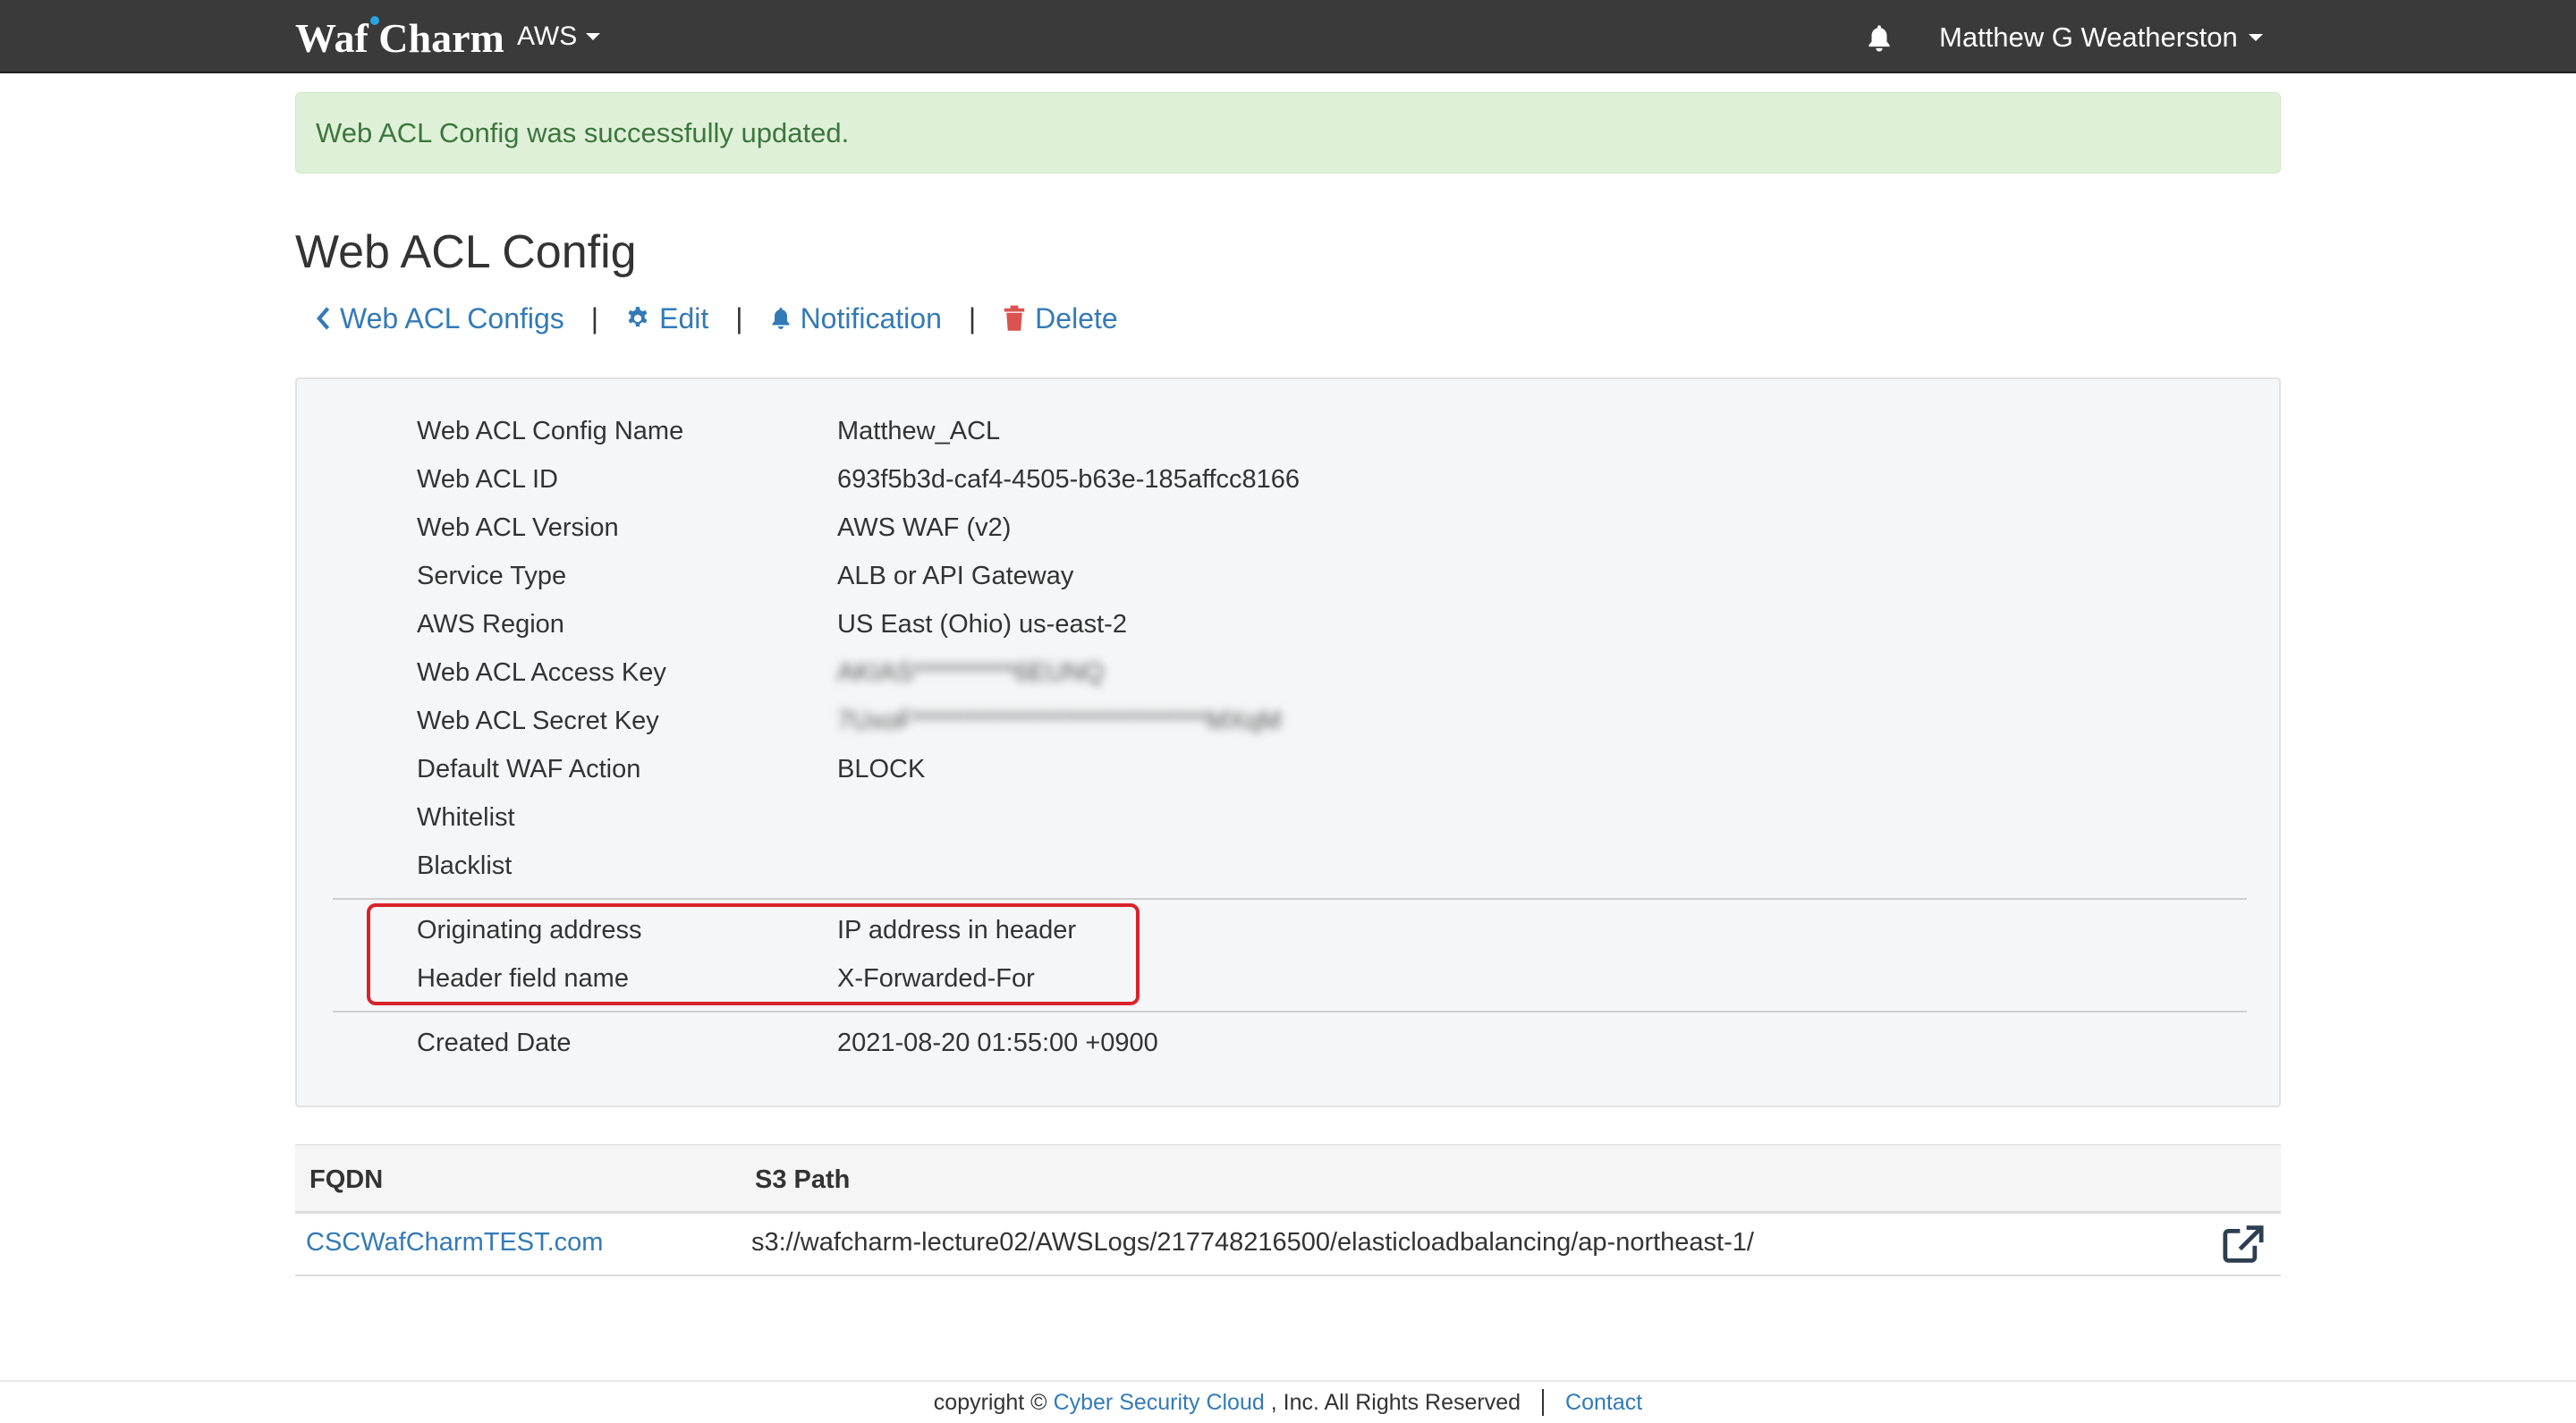  What do you see at coordinates (997, 1042) in the screenshot?
I see `detail-value: 2021-08-20 01:55:00 +0900` at bounding box center [997, 1042].